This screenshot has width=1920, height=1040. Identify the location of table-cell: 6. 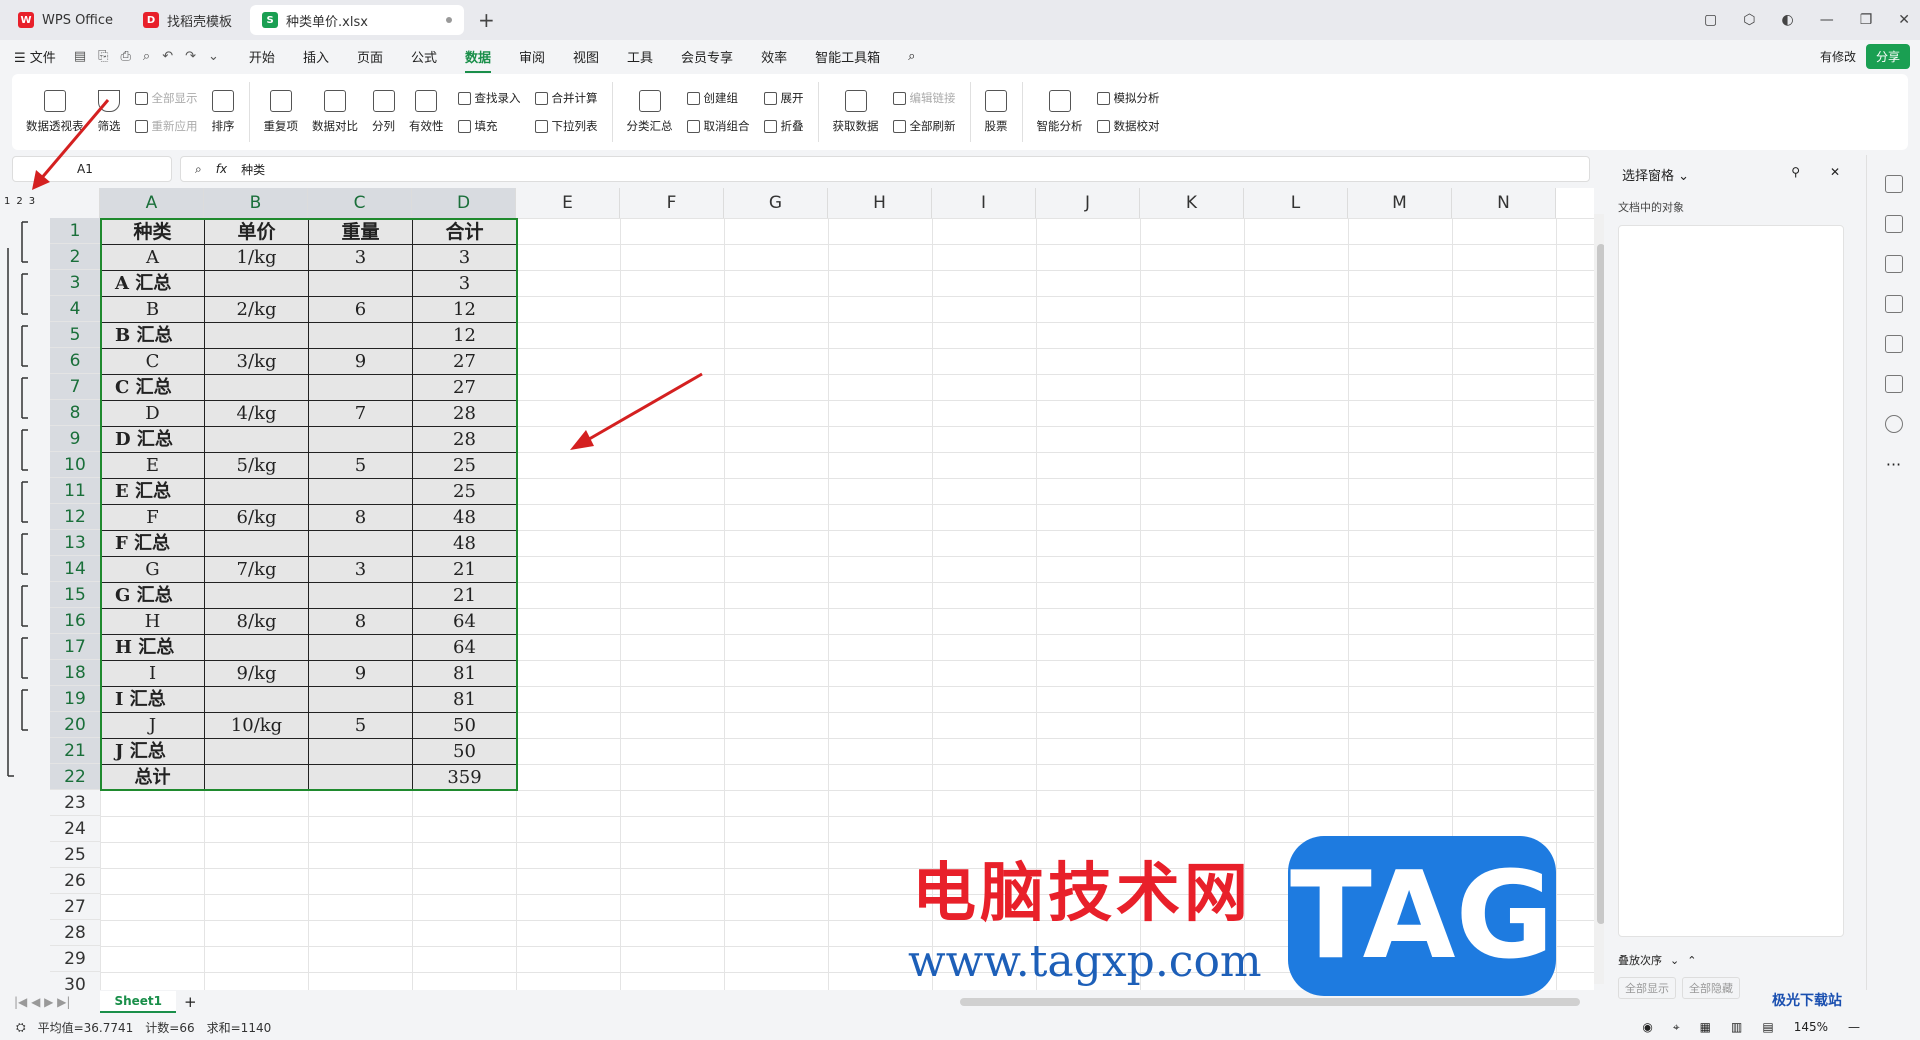
(360, 309).